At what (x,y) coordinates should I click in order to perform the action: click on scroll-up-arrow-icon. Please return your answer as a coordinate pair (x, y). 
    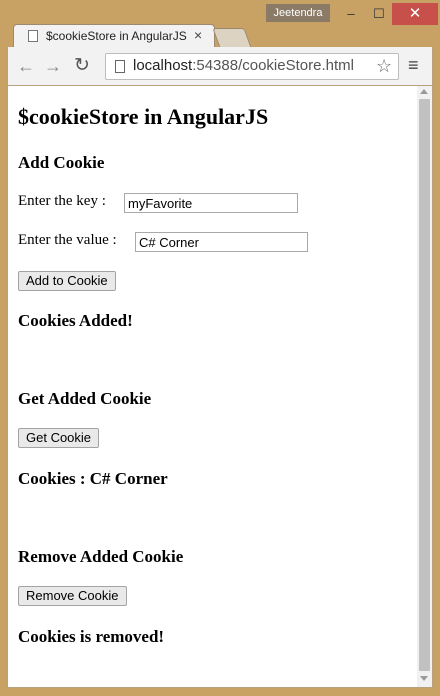
    Looking at the image, I should click on (424, 91).